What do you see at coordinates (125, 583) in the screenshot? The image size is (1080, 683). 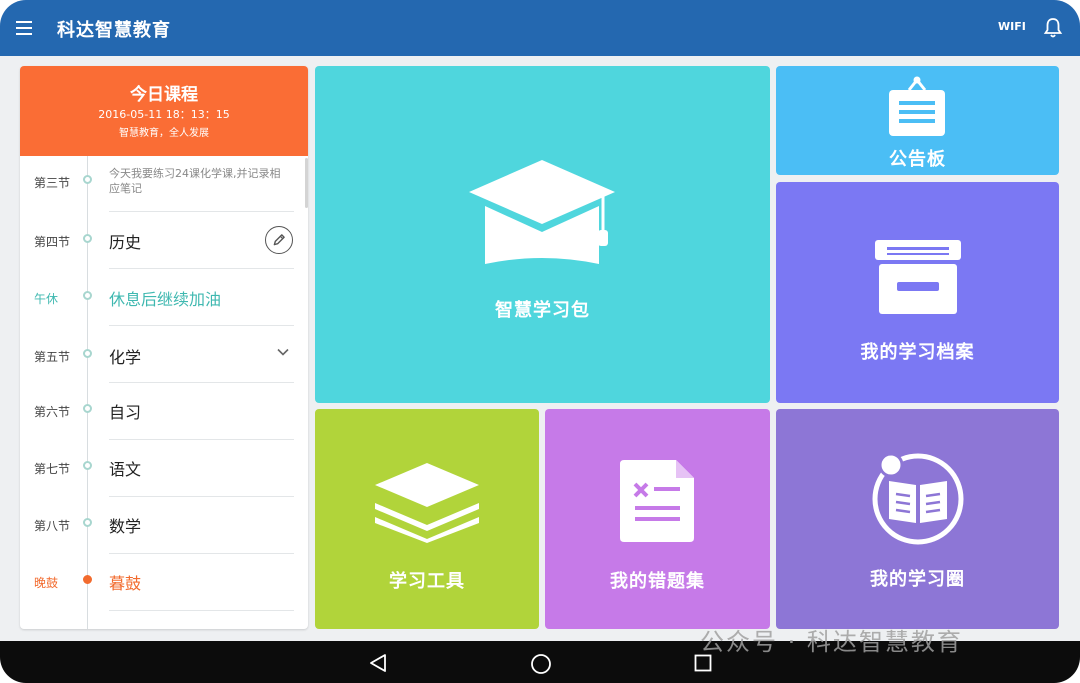 I see `subject-label: 暮鼓` at bounding box center [125, 583].